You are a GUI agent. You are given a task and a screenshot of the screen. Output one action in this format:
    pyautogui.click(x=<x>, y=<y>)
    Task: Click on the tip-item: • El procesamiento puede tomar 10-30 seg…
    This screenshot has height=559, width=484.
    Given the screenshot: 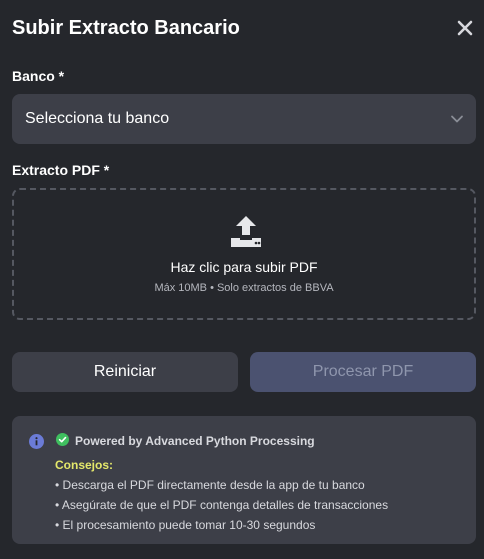 What is the action you would take?
    pyautogui.click(x=185, y=525)
    